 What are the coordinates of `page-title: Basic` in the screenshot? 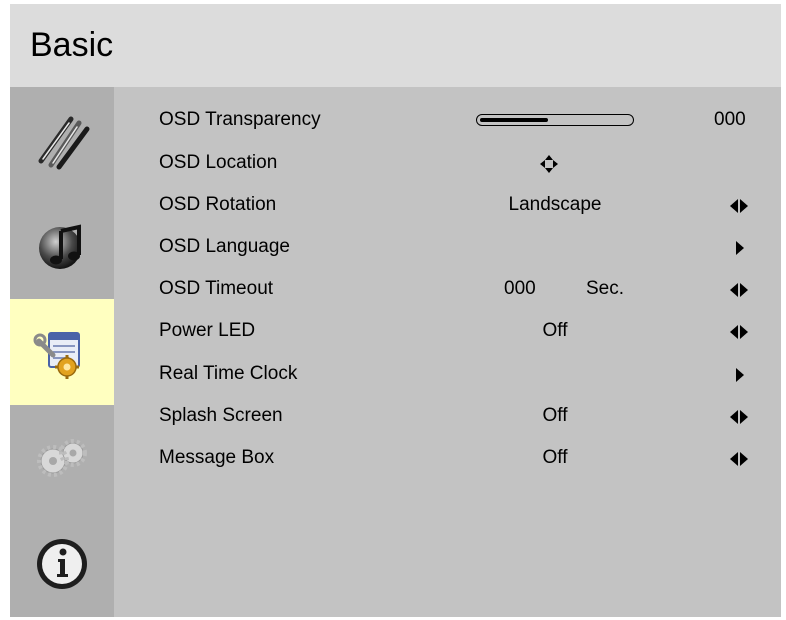 It's located at (72, 45).